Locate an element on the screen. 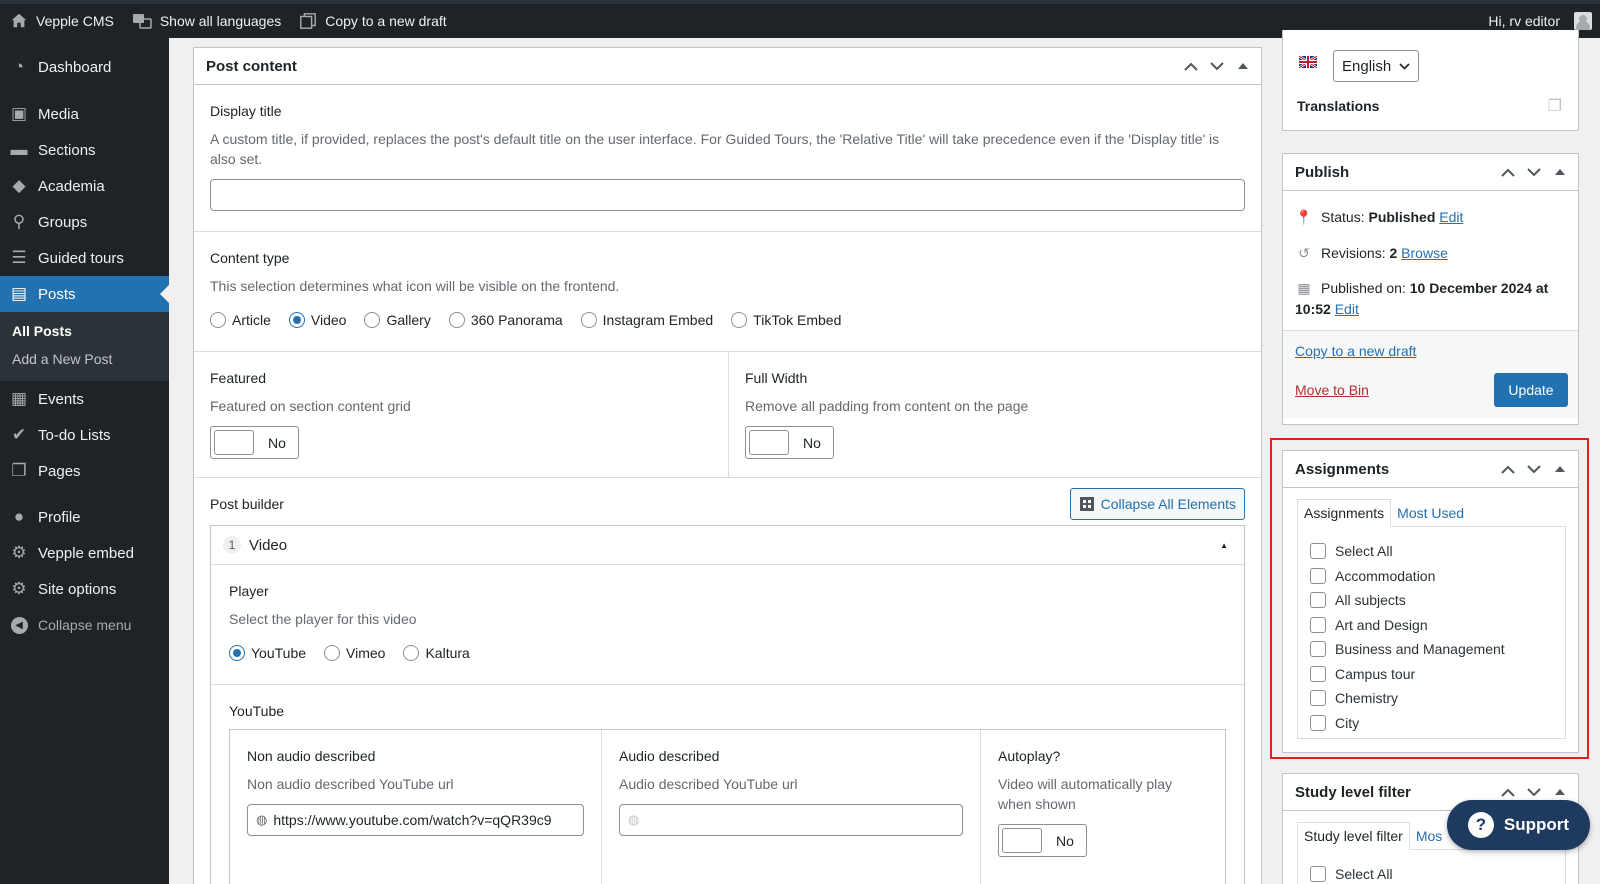  update-button: Update is located at coordinates (1531, 390).